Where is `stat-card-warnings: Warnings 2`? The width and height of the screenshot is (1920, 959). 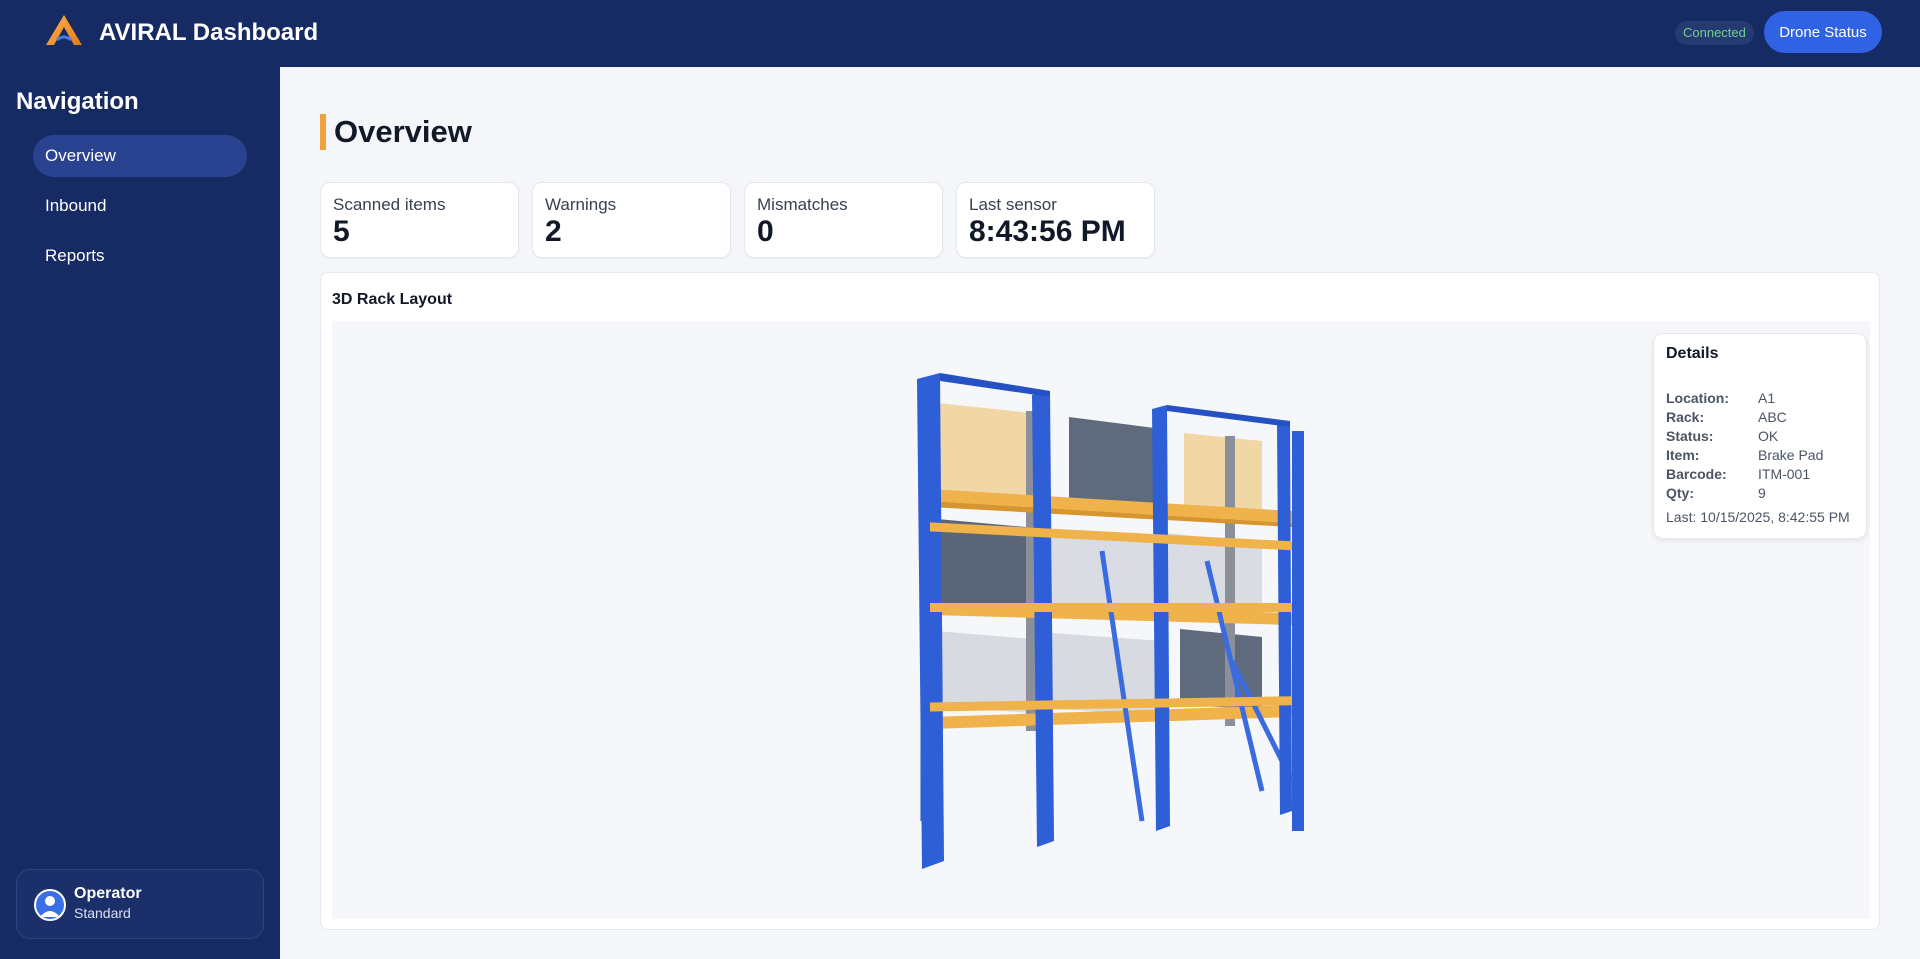 stat-card-warnings: Warnings 2 is located at coordinates (631, 220).